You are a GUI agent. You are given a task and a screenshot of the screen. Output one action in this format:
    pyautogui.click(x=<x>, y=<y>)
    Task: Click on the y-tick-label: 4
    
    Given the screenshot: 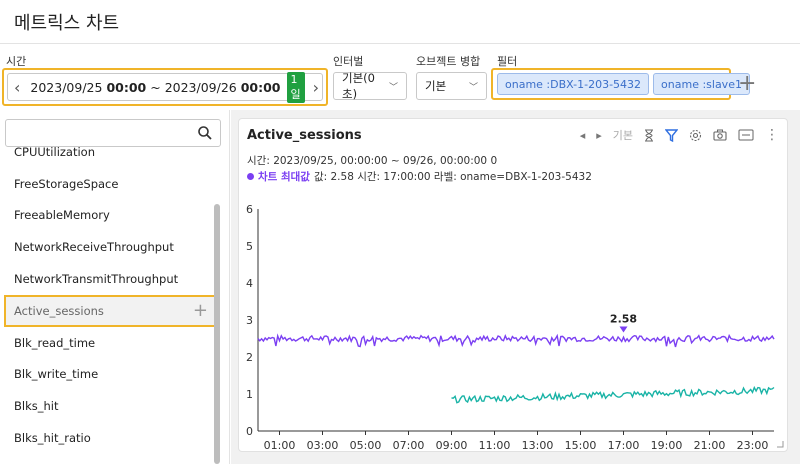 What is the action you would take?
    pyautogui.click(x=249, y=283)
    